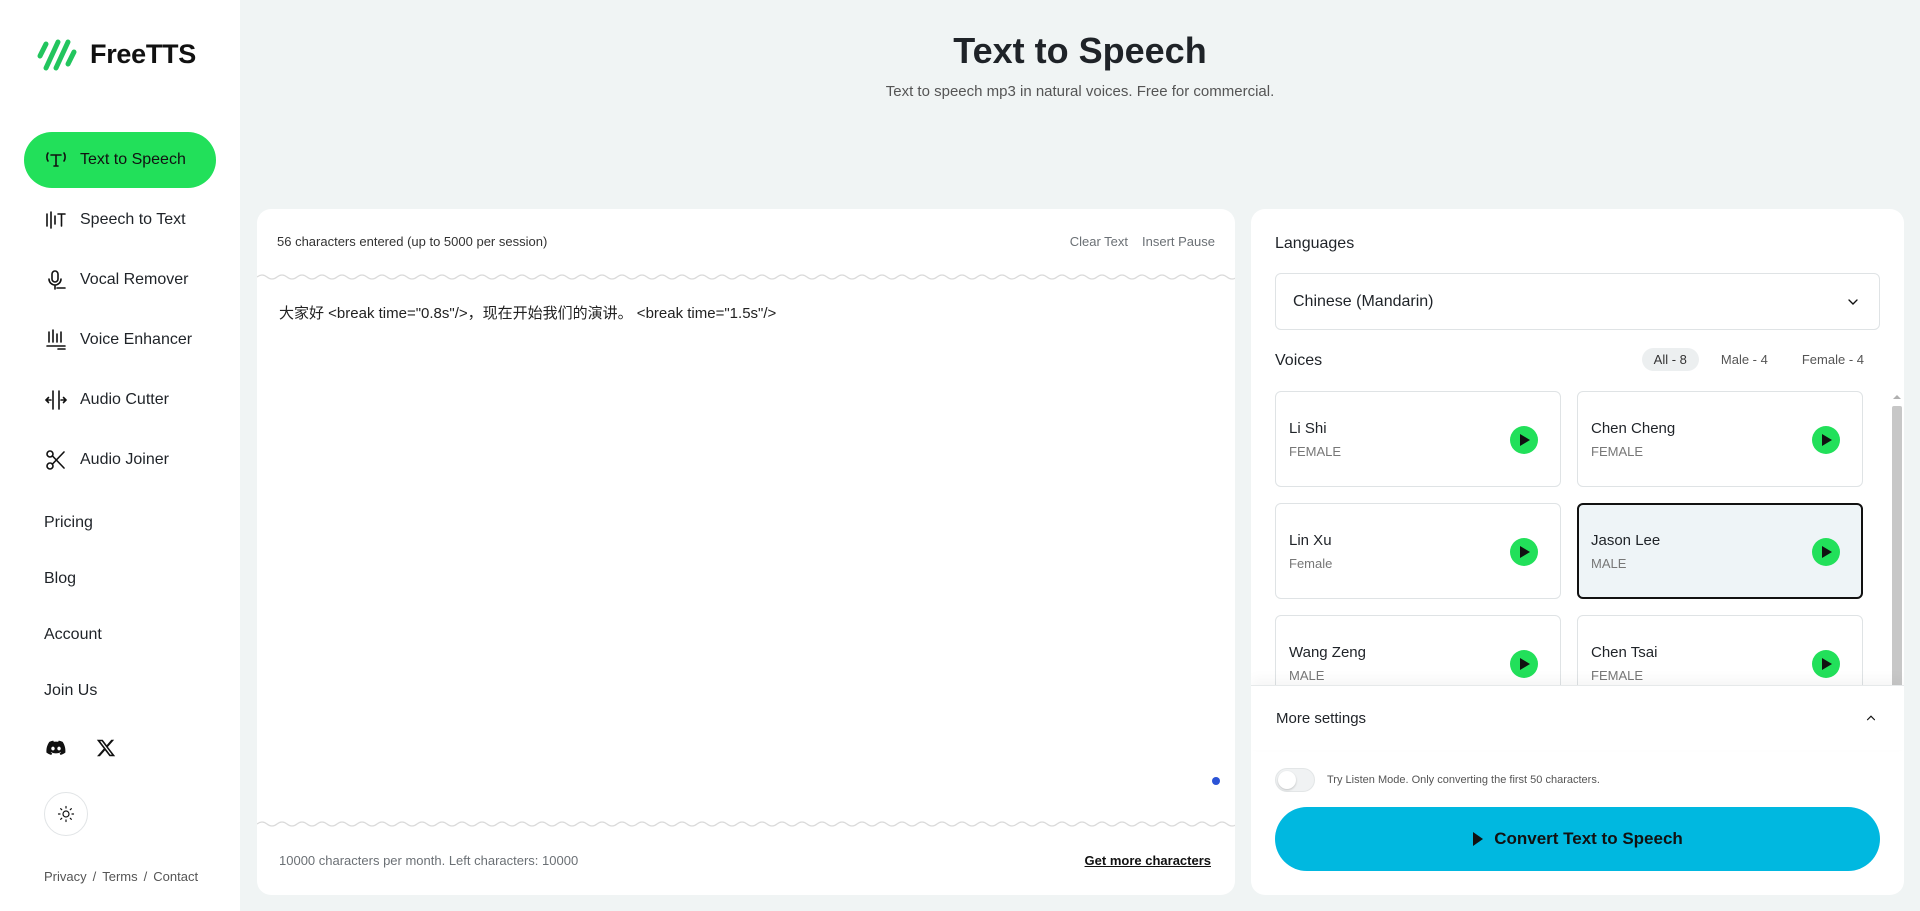 The width and height of the screenshot is (1920, 911). I want to click on voices-label: Voices, so click(1299, 360).